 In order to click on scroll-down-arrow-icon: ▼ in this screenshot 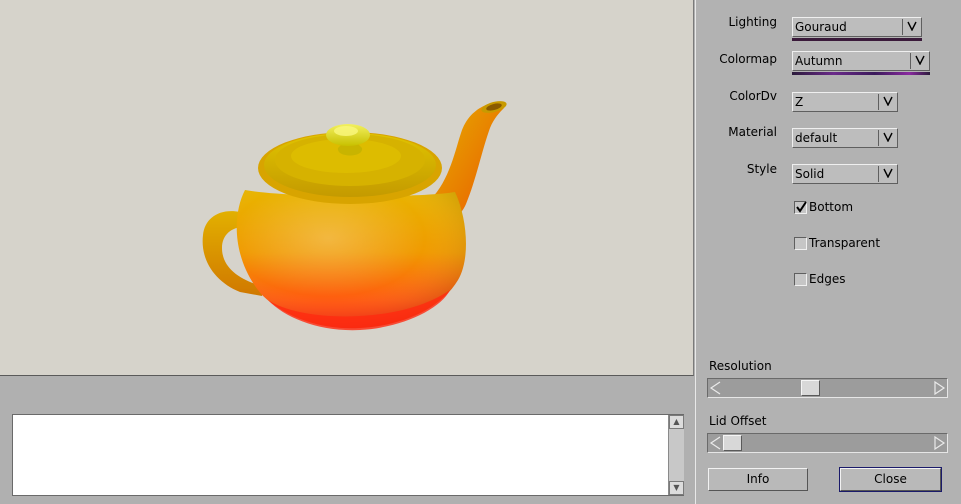, I will do `click(676, 488)`.